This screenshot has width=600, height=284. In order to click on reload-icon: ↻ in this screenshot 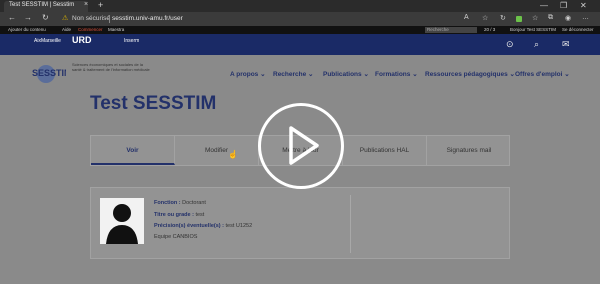, I will do `click(45, 17)`.